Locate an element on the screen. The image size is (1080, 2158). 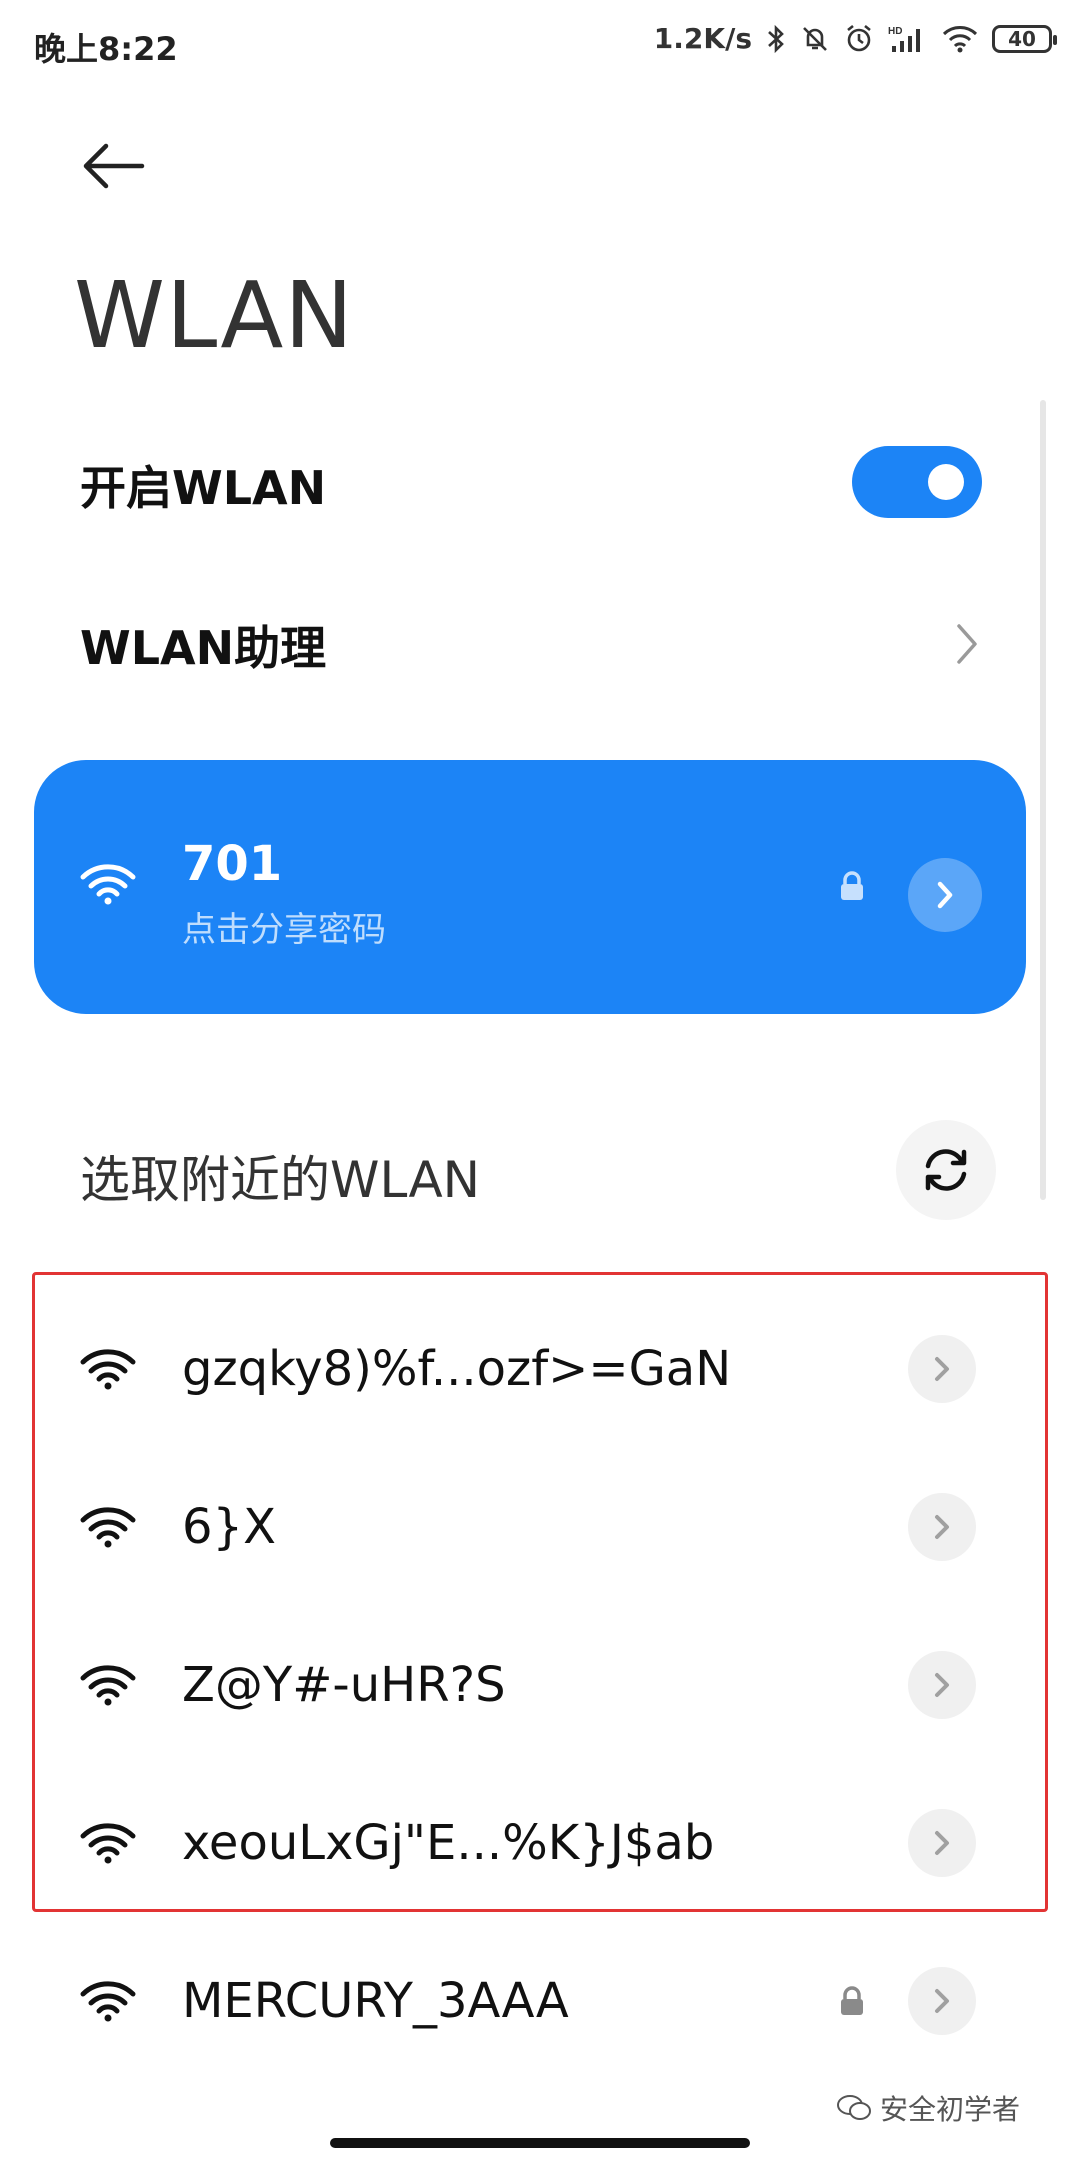
battery-level: 40 is located at coordinates (1022, 38).